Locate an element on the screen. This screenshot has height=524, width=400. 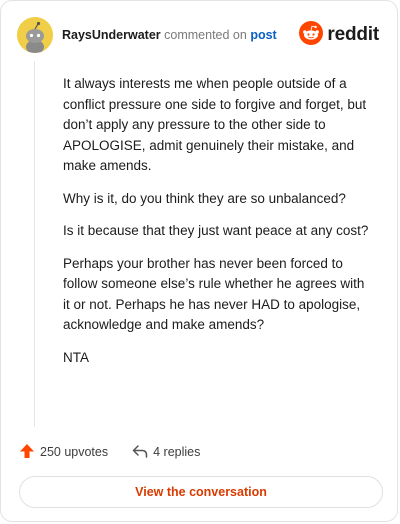
view-conversation-button: View the conversation is located at coordinates (201, 492).